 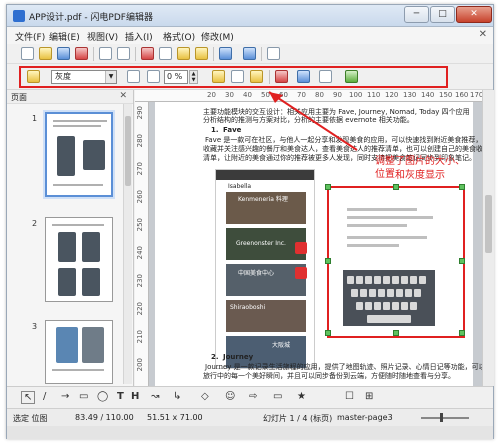 I want to click on export-pdf-icon, so click(x=105, y=53).